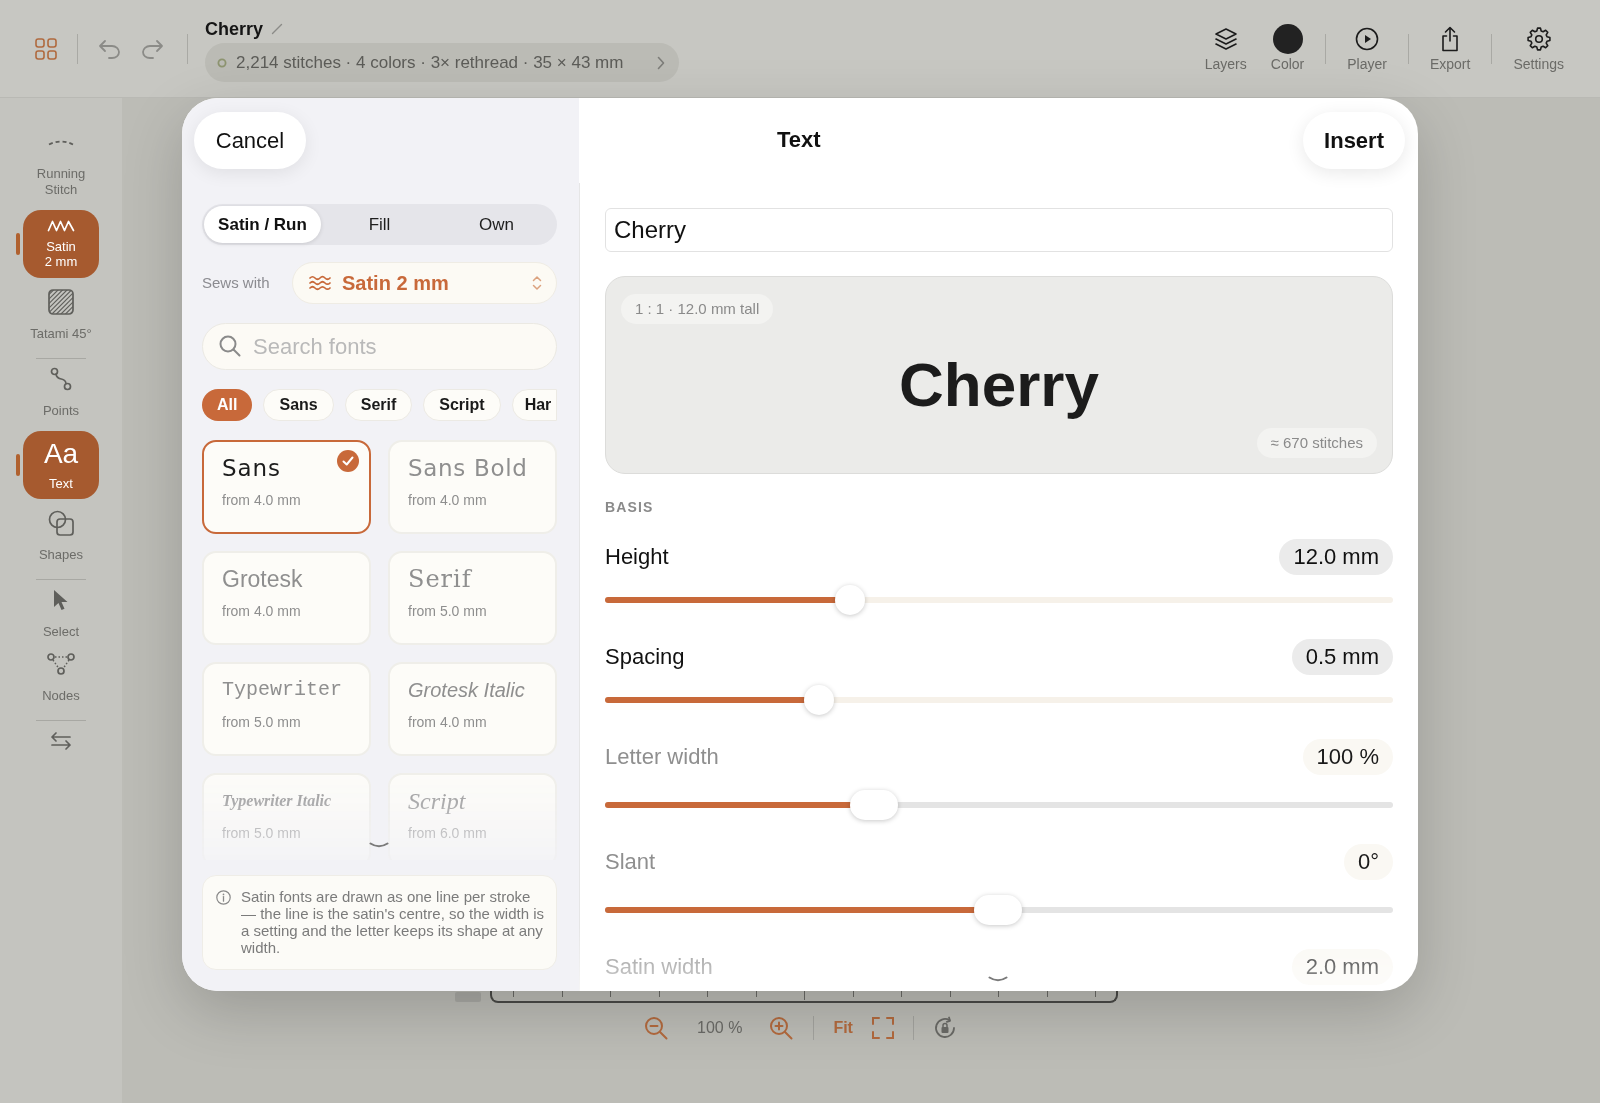  What do you see at coordinates (1342, 657) in the screenshot?
I see `value-badge: 0.5 mm` at bounding box center [1342, 657].